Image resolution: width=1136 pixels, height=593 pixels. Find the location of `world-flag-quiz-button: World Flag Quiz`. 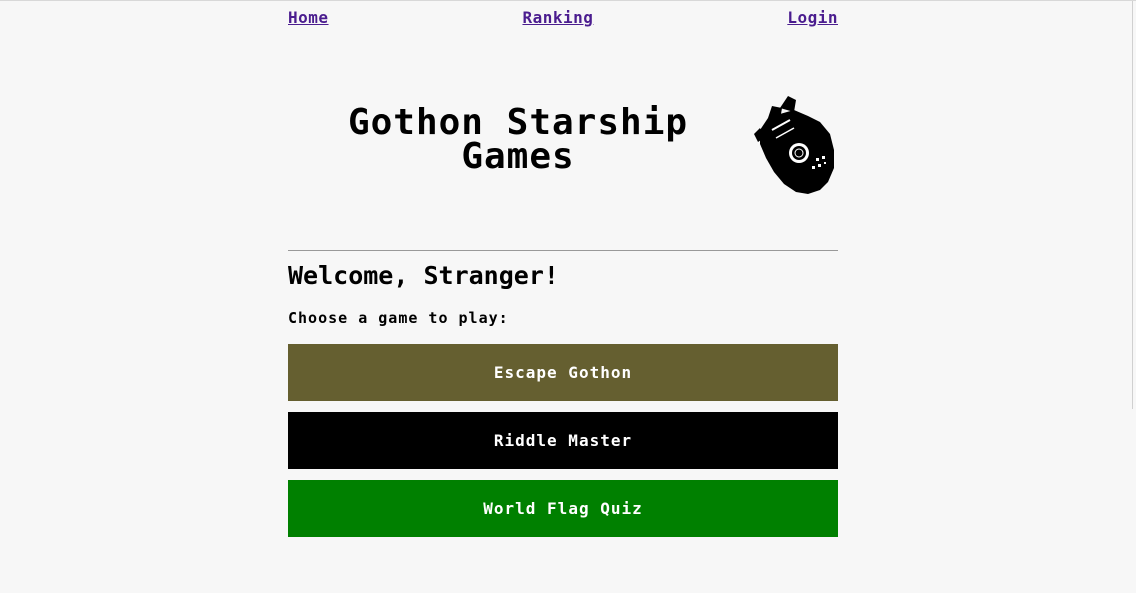

world-flag-quiz-button: World Flag Quiz is located at coordinates (563, 508).